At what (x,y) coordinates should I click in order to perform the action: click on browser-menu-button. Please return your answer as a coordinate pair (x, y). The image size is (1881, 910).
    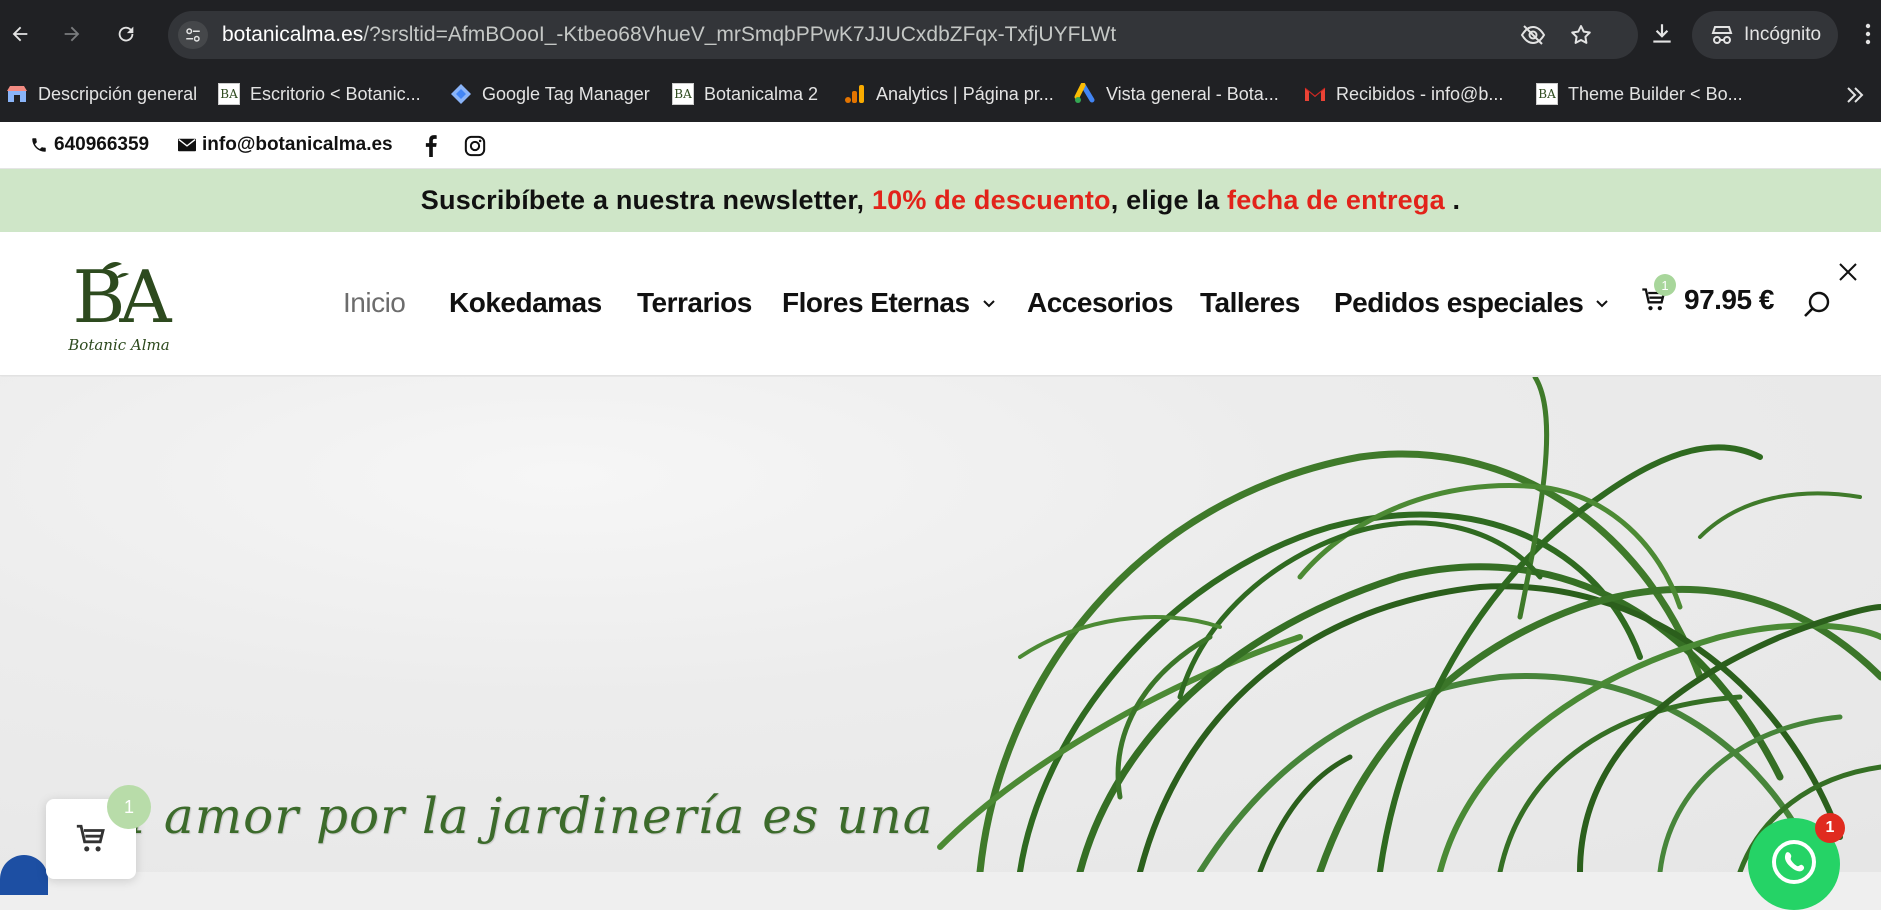
    Looking at the image, I should click on (1868, 34).